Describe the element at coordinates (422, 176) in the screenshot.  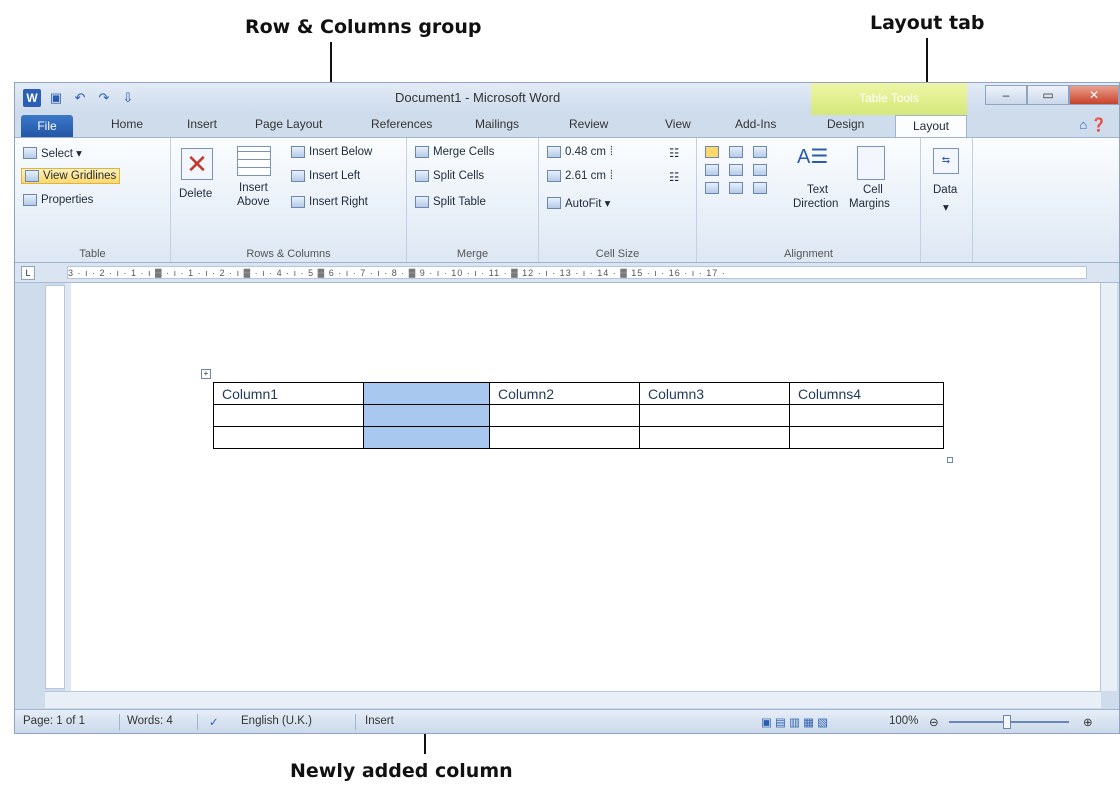
I see `split-cells-icon` at that location.